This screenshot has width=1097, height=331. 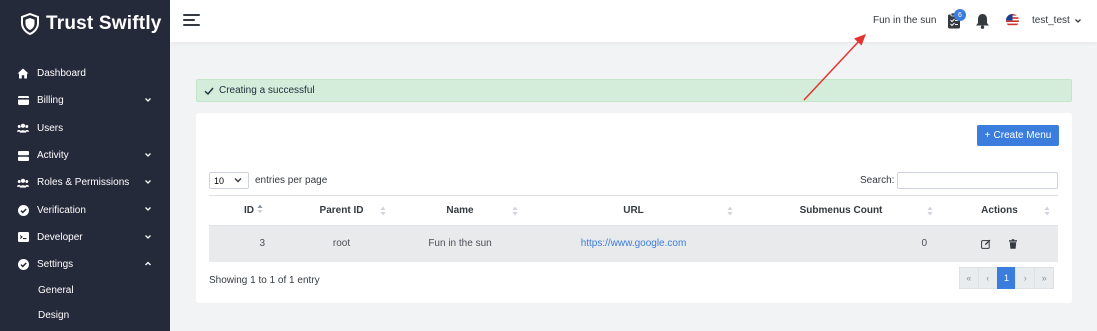 I want to click on column-header-label: Name, so click(x=460, y=210).